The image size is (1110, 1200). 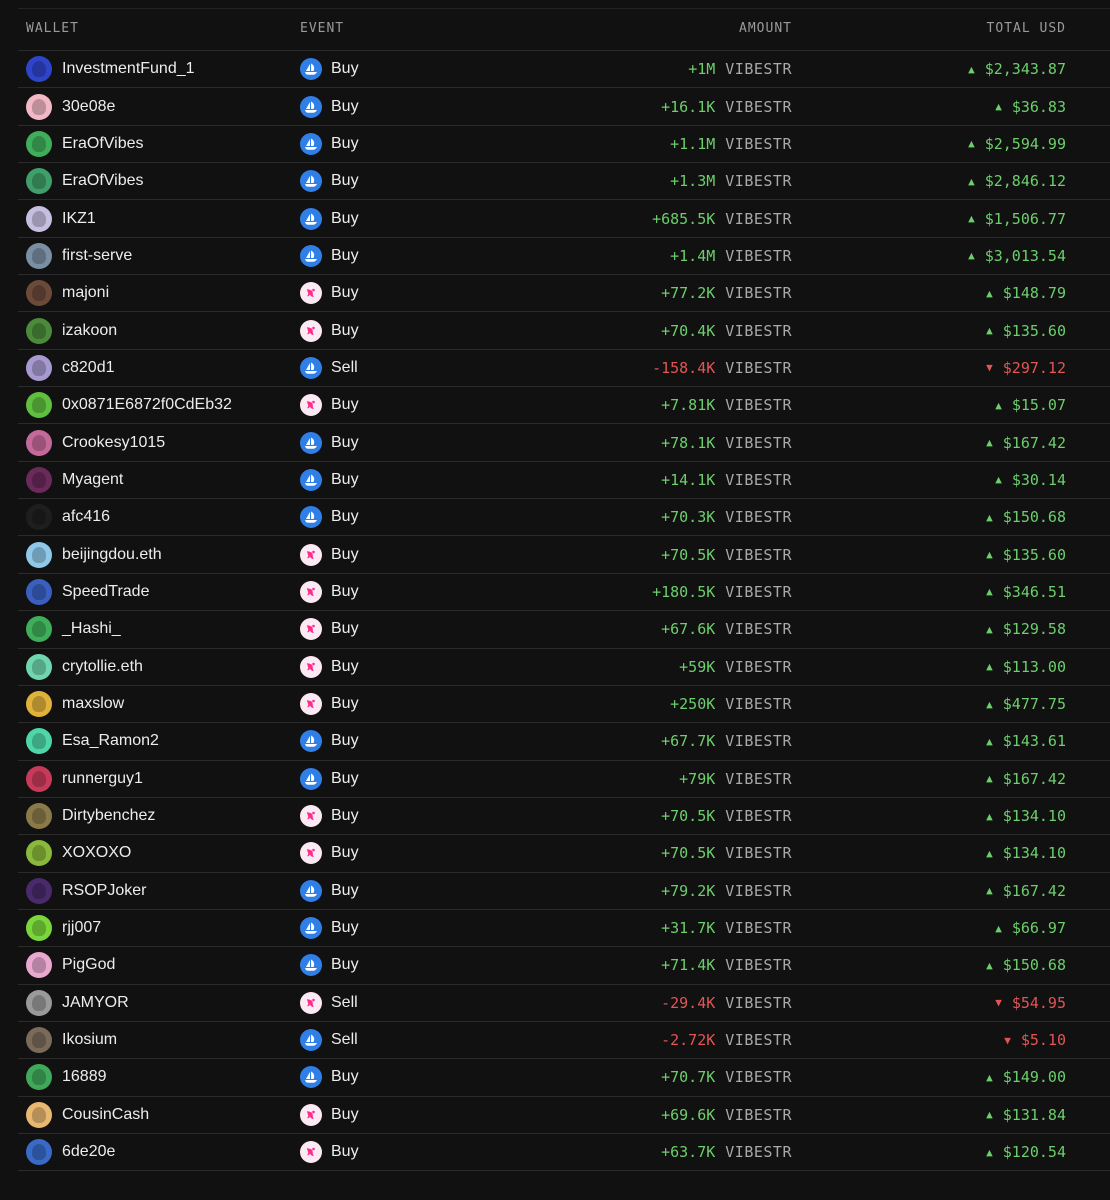 I want to click on wallet-name: 0x0871E6872f0CdEb32, so click(x=147, y=405).